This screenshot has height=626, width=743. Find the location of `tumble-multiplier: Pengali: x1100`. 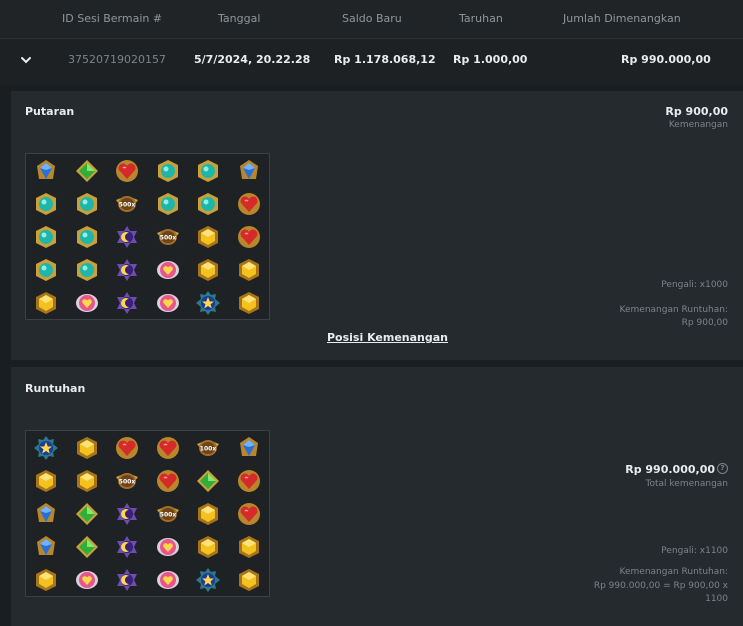

tumble-multiplier: Pengali: x1100 is located at coordinates (694, 551).